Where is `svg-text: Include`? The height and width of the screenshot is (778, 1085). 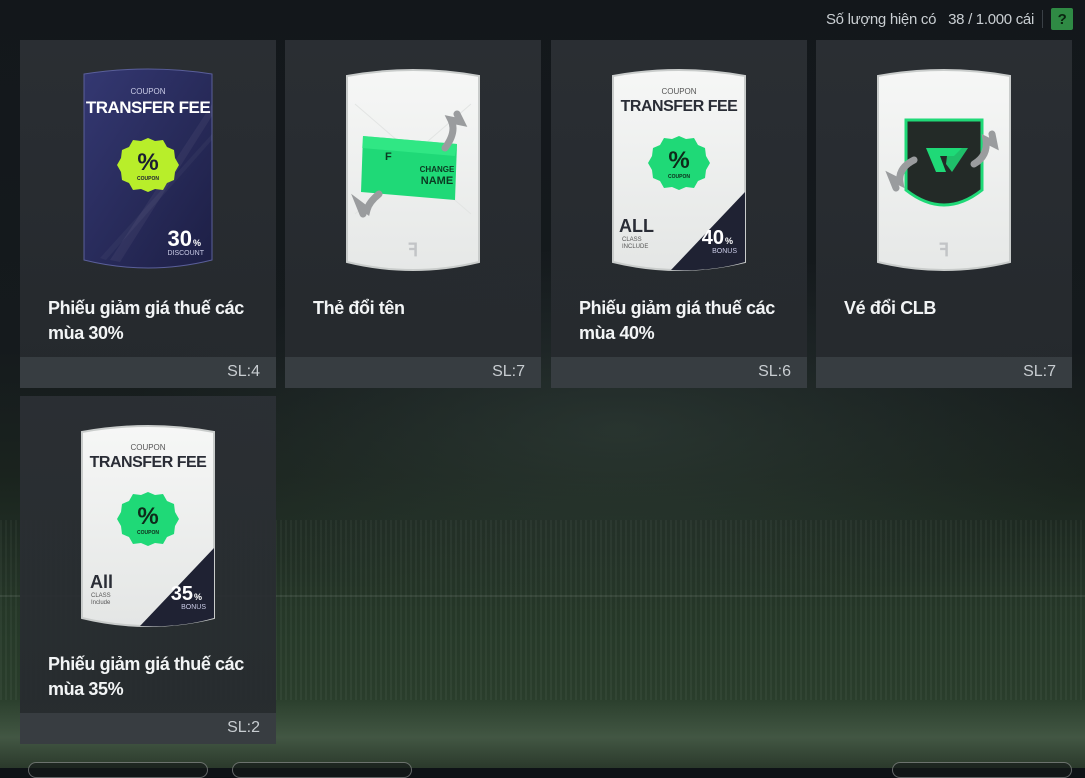
svg-text: Include is located at coordinates (101, 603).